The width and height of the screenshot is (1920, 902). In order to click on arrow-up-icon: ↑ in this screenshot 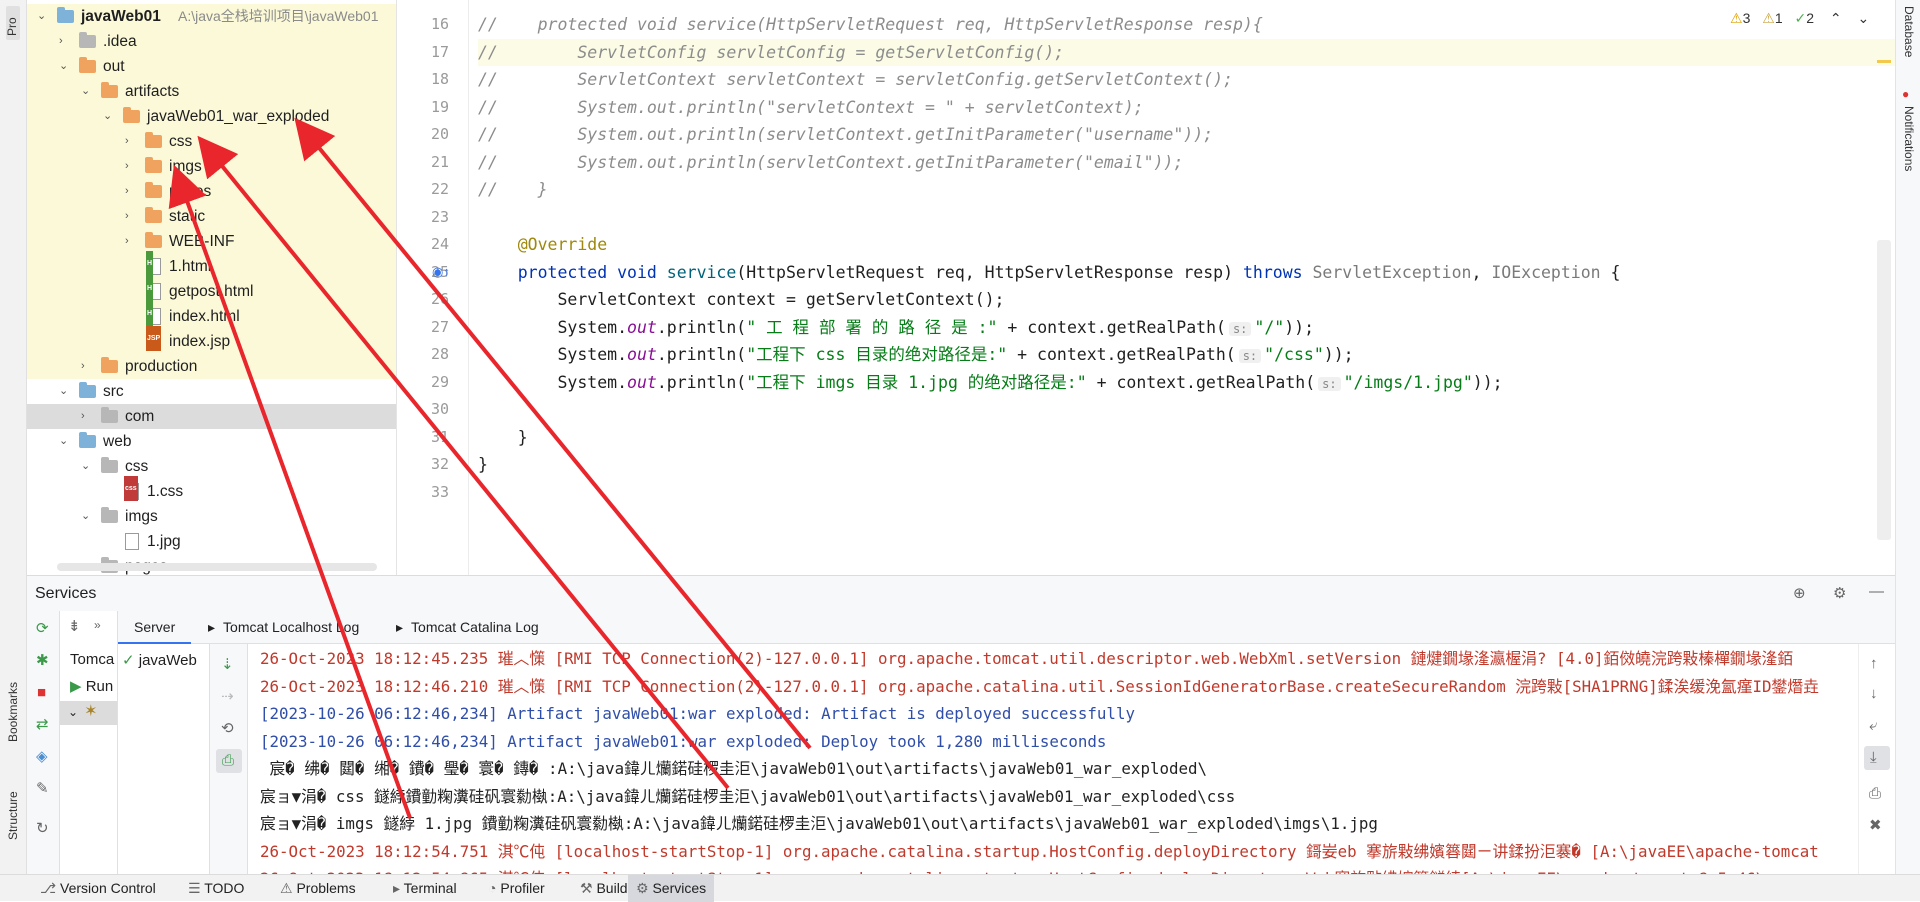, I will do `click(1874, 663)`.